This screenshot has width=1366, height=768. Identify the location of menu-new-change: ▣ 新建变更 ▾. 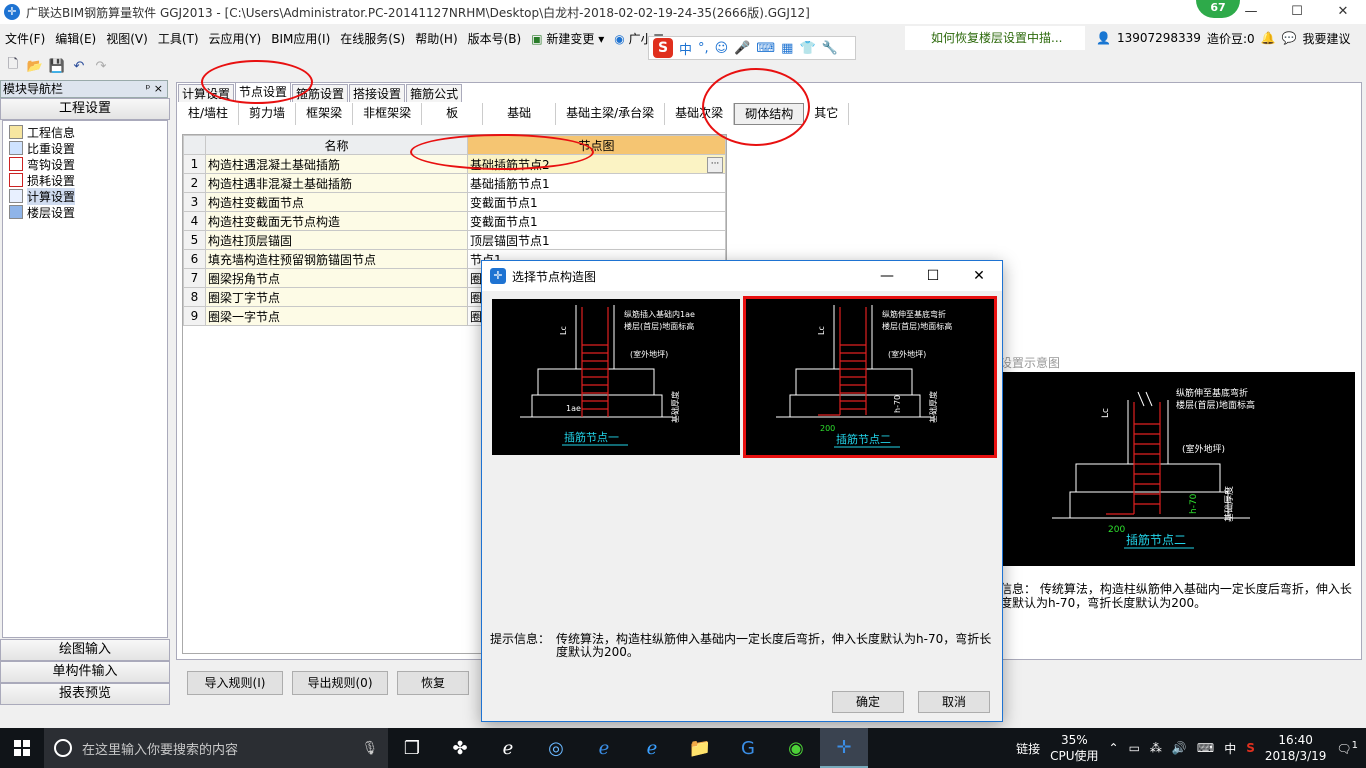
(567, 38).